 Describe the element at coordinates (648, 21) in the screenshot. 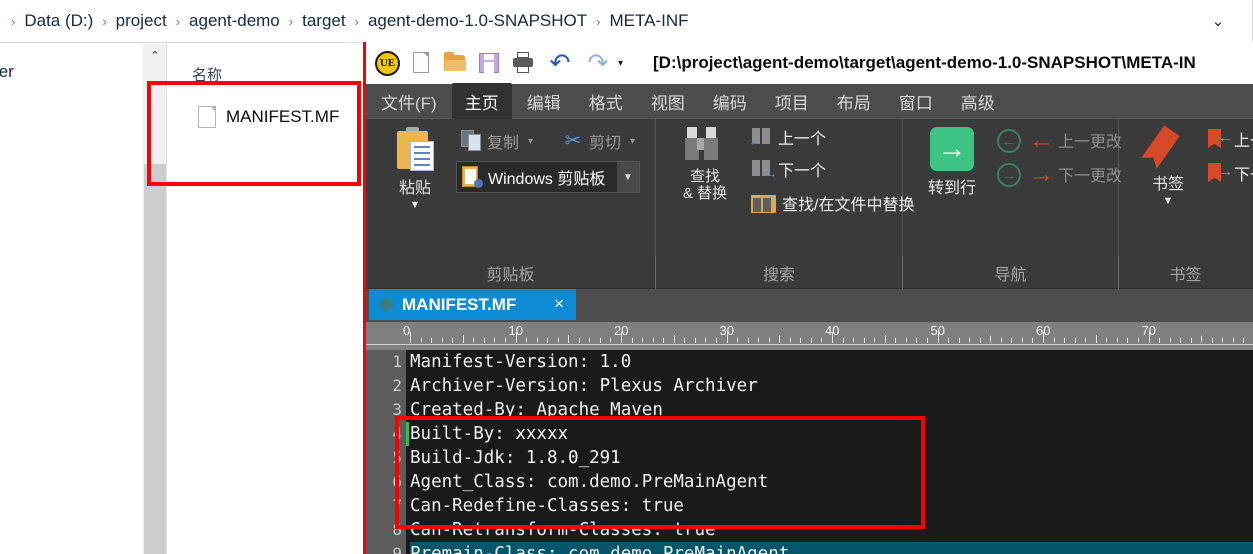

I see `breadcrumb-item-5: META-INF` at that location.